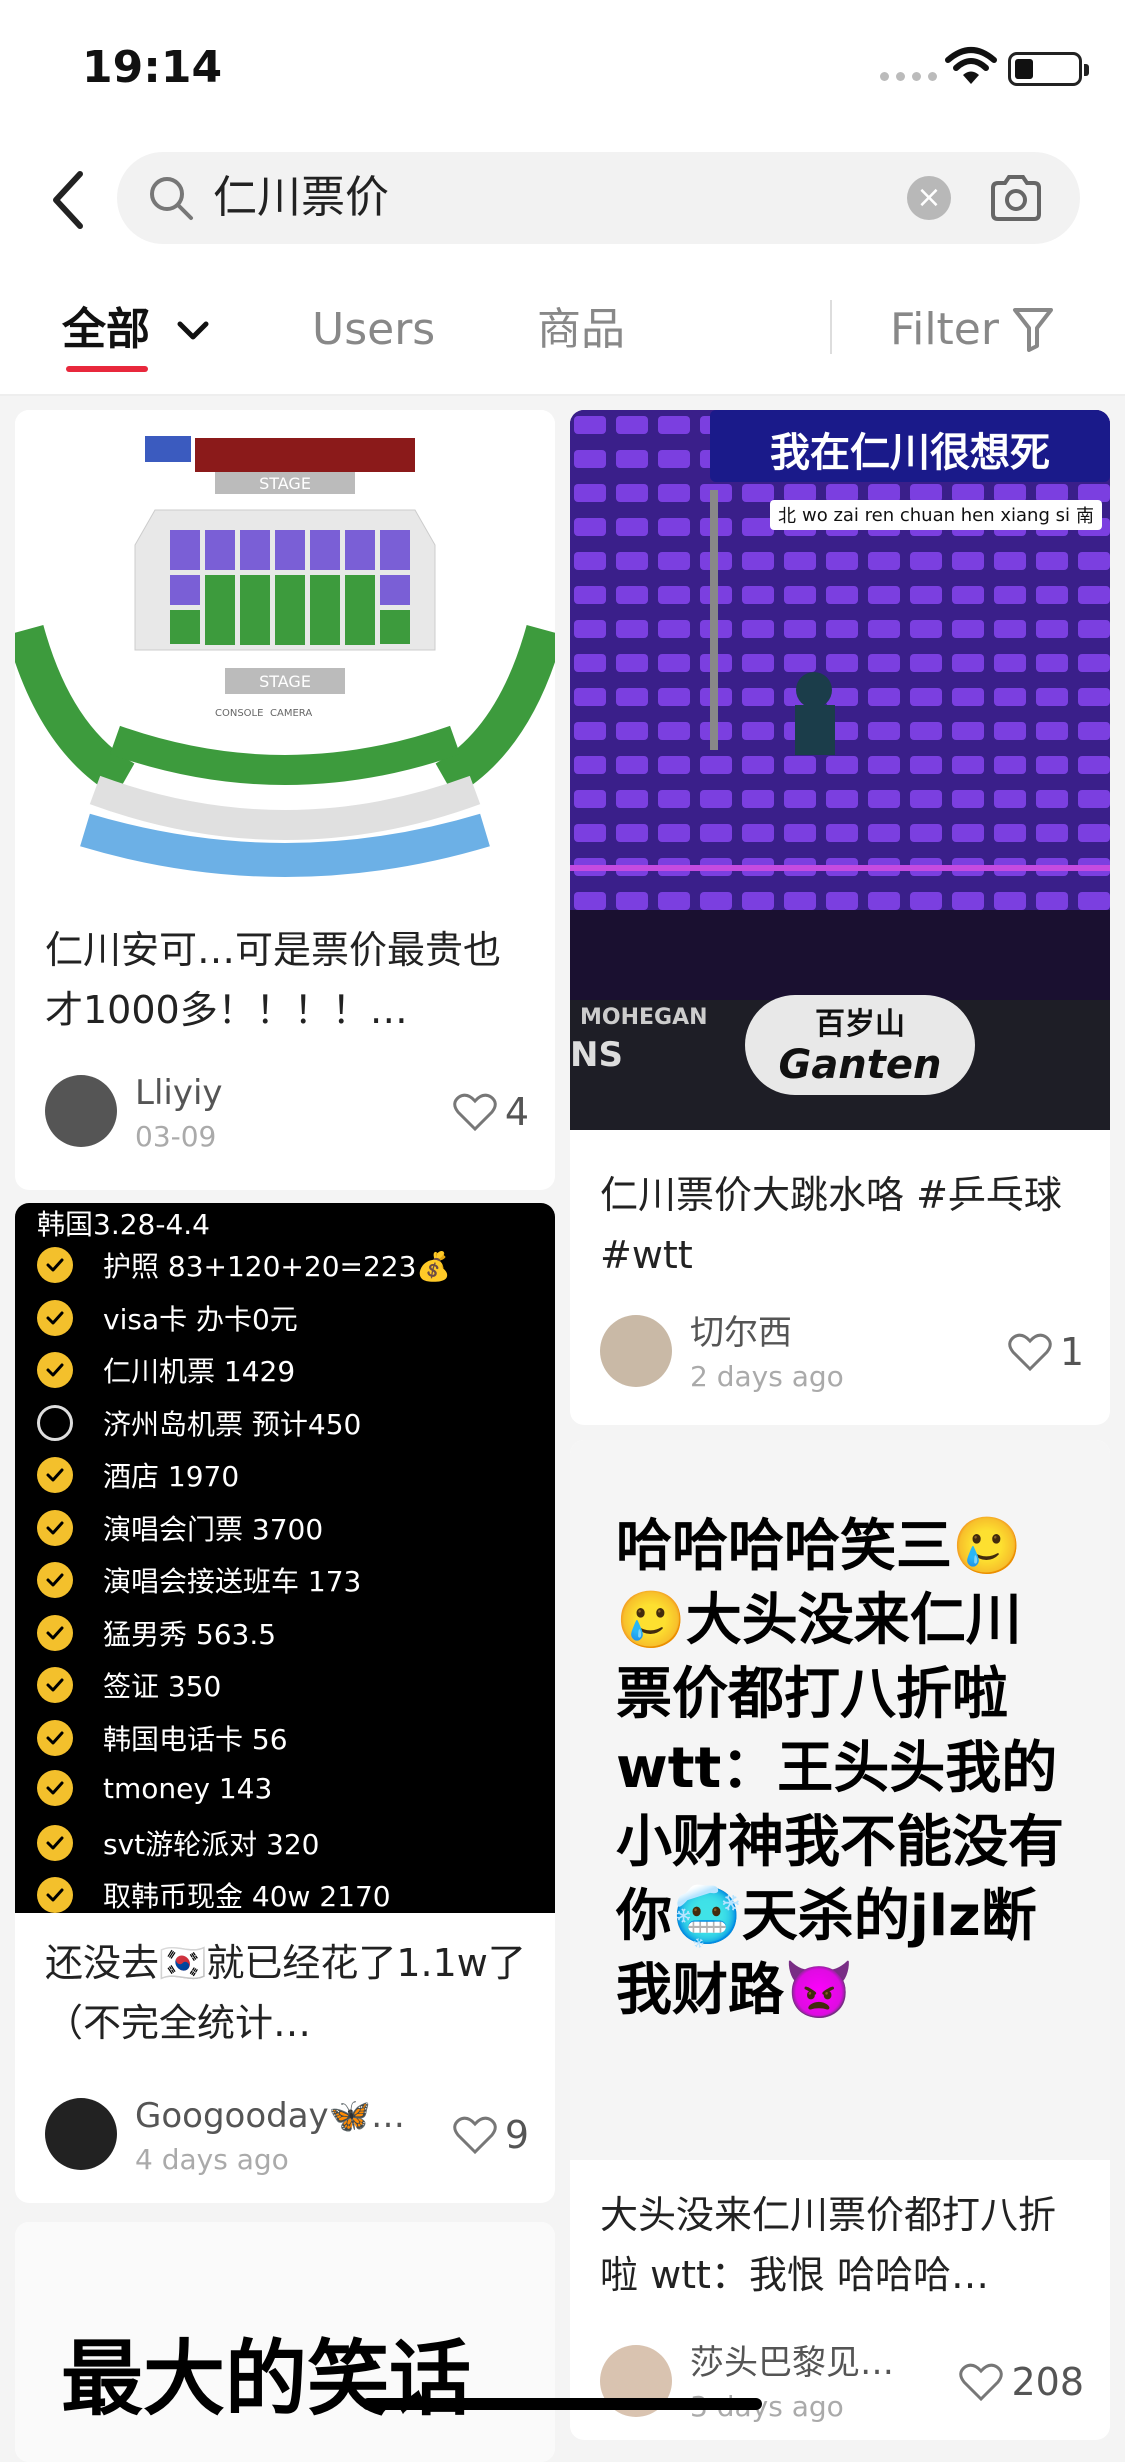 Image resolution: width=1125 pixels, height=2462 pixels. Describe the element at coordinates (232, 1424) in the screenshot. I see `checklist-item-text: 济州岛机票 预计450` at that location.